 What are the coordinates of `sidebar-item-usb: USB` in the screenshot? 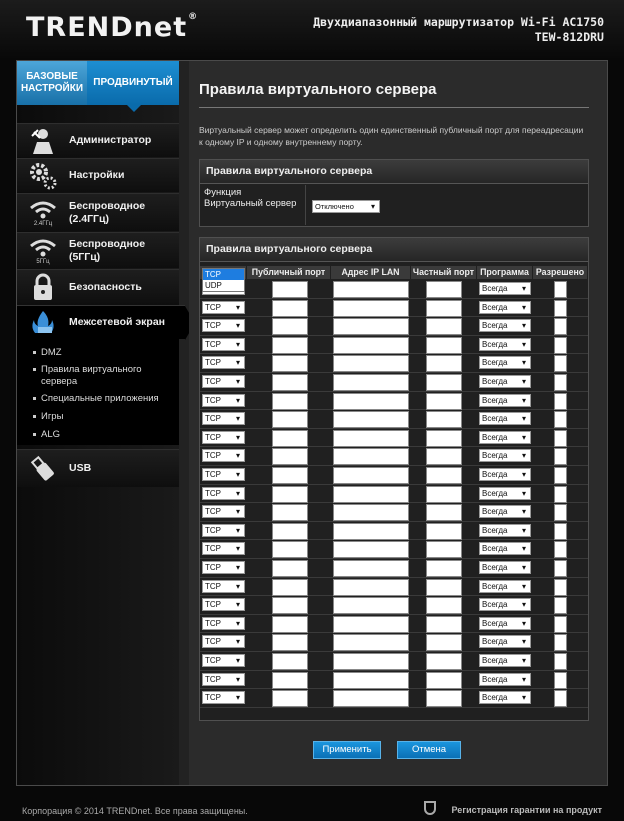 It's located at (98, 468).